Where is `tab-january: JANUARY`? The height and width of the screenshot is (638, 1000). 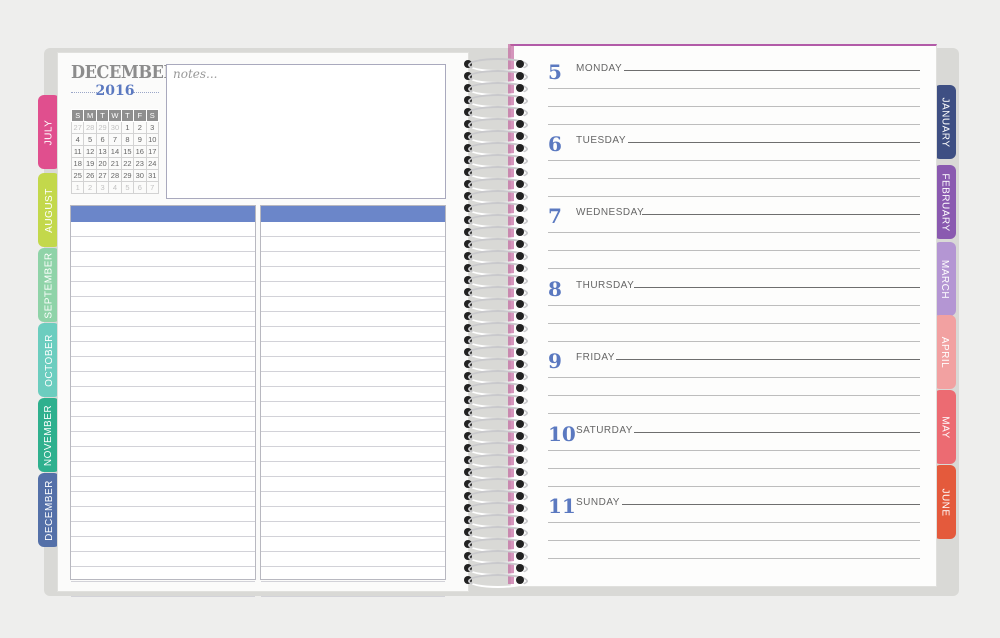
tab-january: JANUARY is located at coordinates (945, 122).